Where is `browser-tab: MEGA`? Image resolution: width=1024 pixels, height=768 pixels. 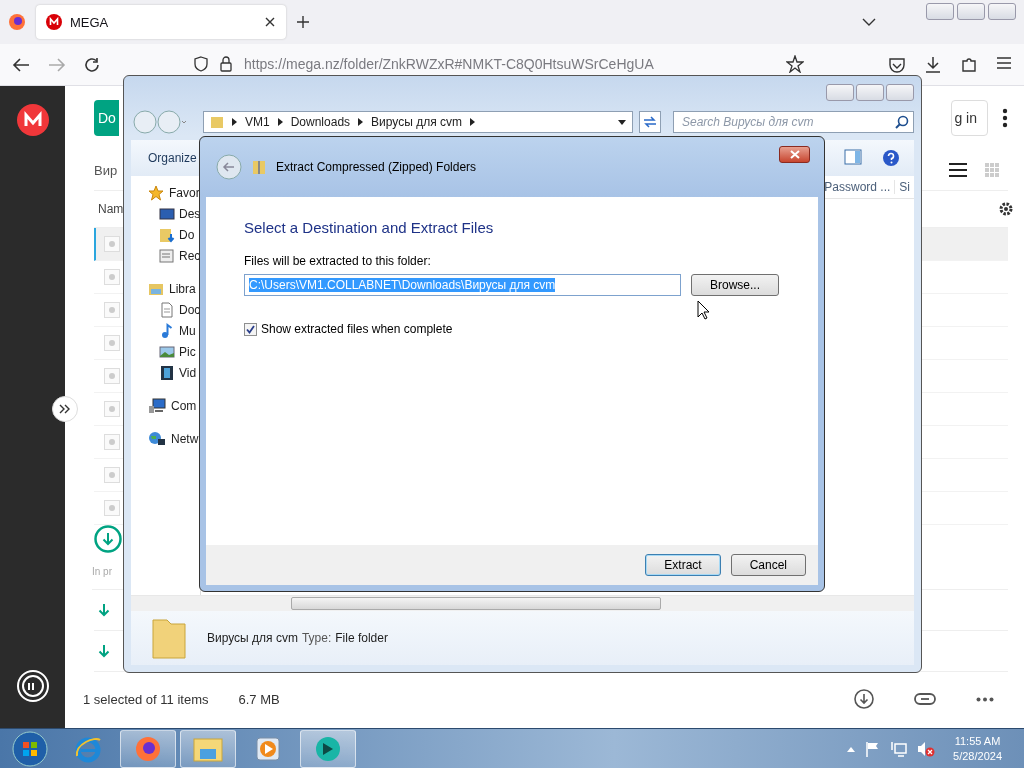
browser-tab: MEGA is located at coordinates (161, 22).